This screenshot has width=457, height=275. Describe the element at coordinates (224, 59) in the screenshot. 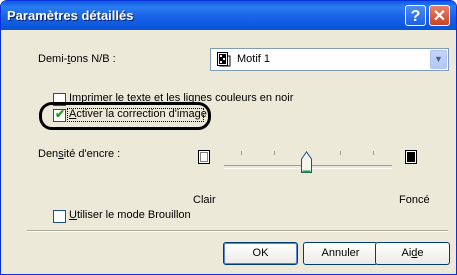

I see `pattern-icon` at that location.